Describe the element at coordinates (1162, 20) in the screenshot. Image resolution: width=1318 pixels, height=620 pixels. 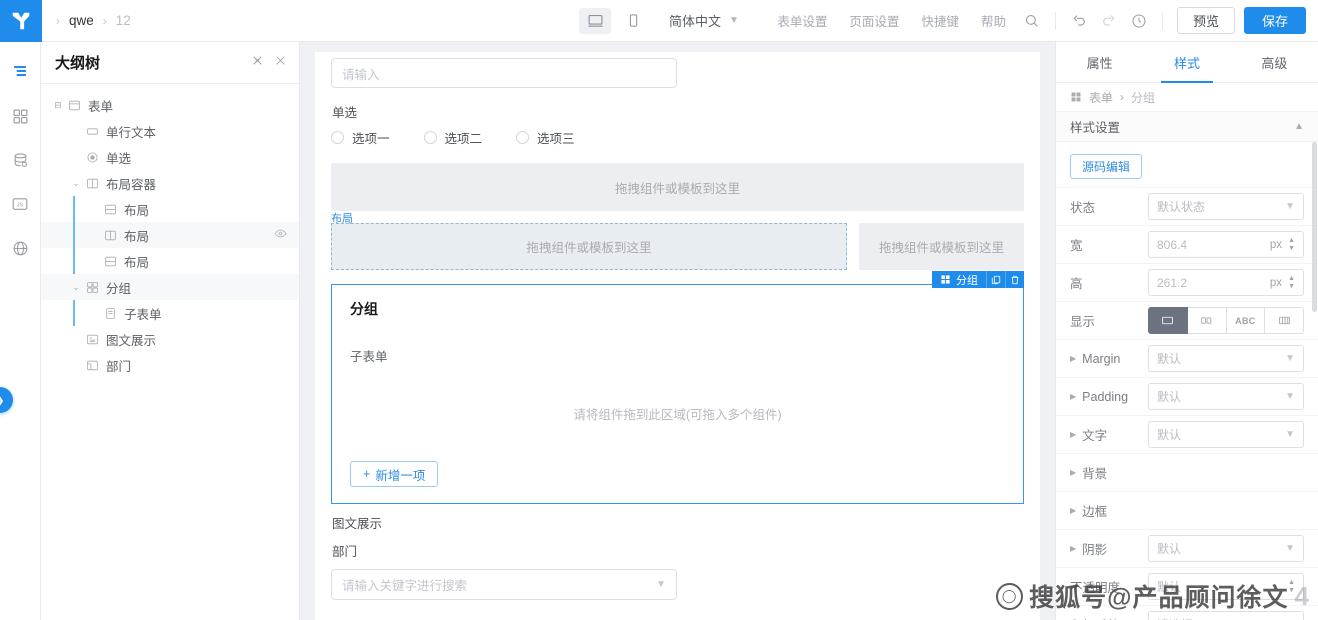
I see `divider` at that location.